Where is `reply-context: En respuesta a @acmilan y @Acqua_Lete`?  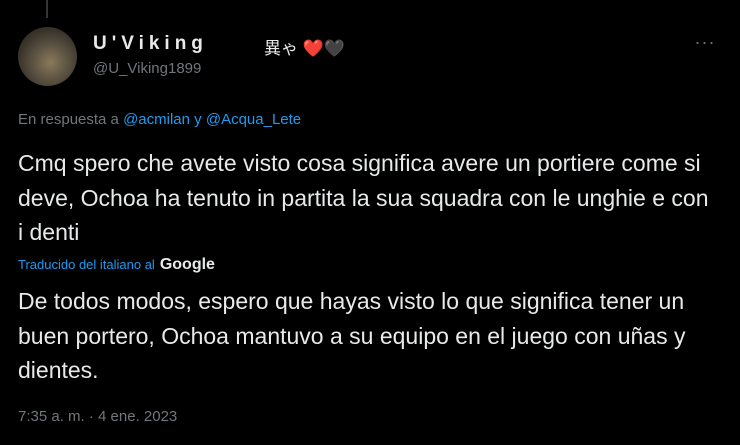 reply-context: En respuesta a @acmilan y @Acqua_Lete is located at coordinates (159, 119).